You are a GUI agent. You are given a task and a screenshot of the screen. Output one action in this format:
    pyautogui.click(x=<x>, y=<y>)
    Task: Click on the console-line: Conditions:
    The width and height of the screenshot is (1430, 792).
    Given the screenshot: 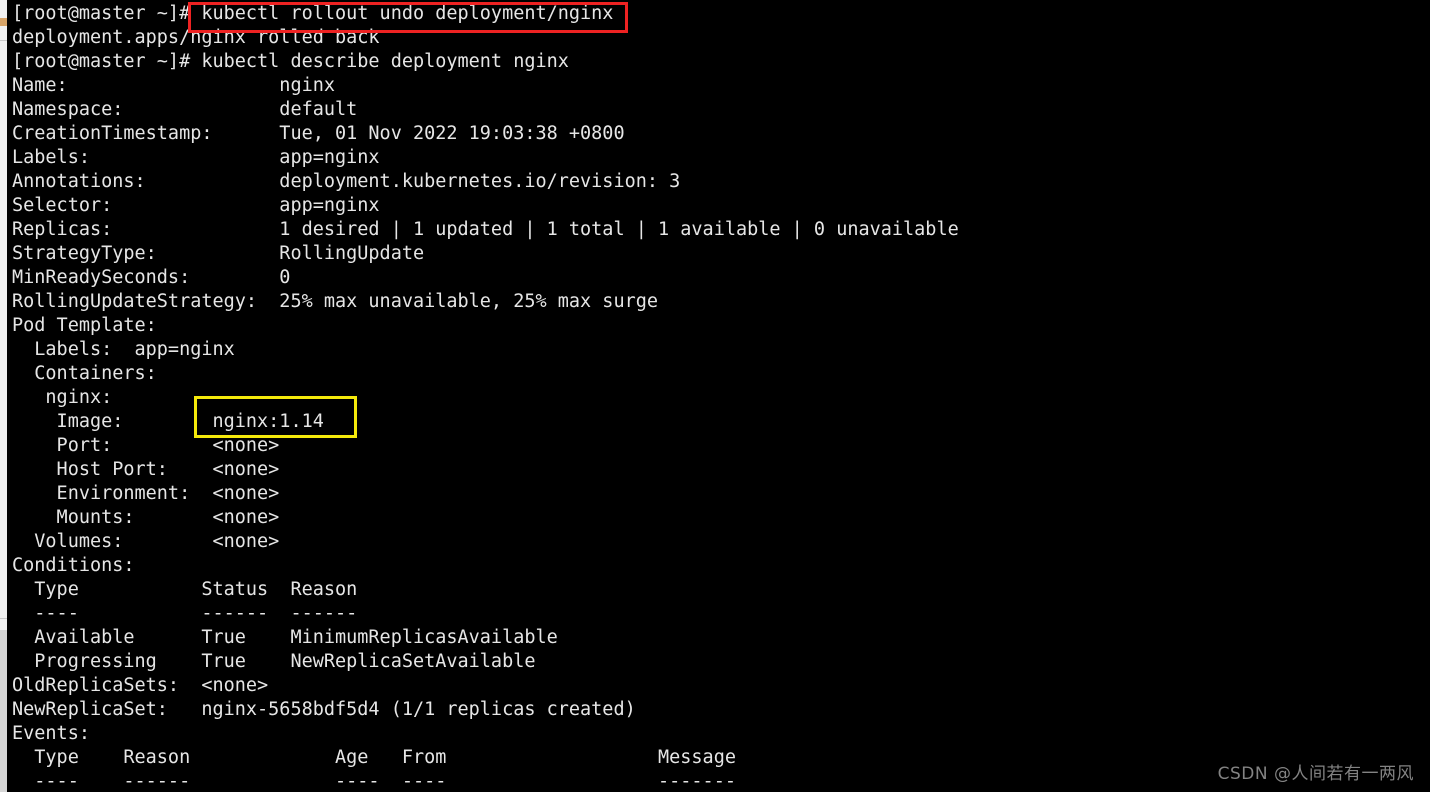 What is the action you would take?
    pyautogui.click(x=73, y=565)
    